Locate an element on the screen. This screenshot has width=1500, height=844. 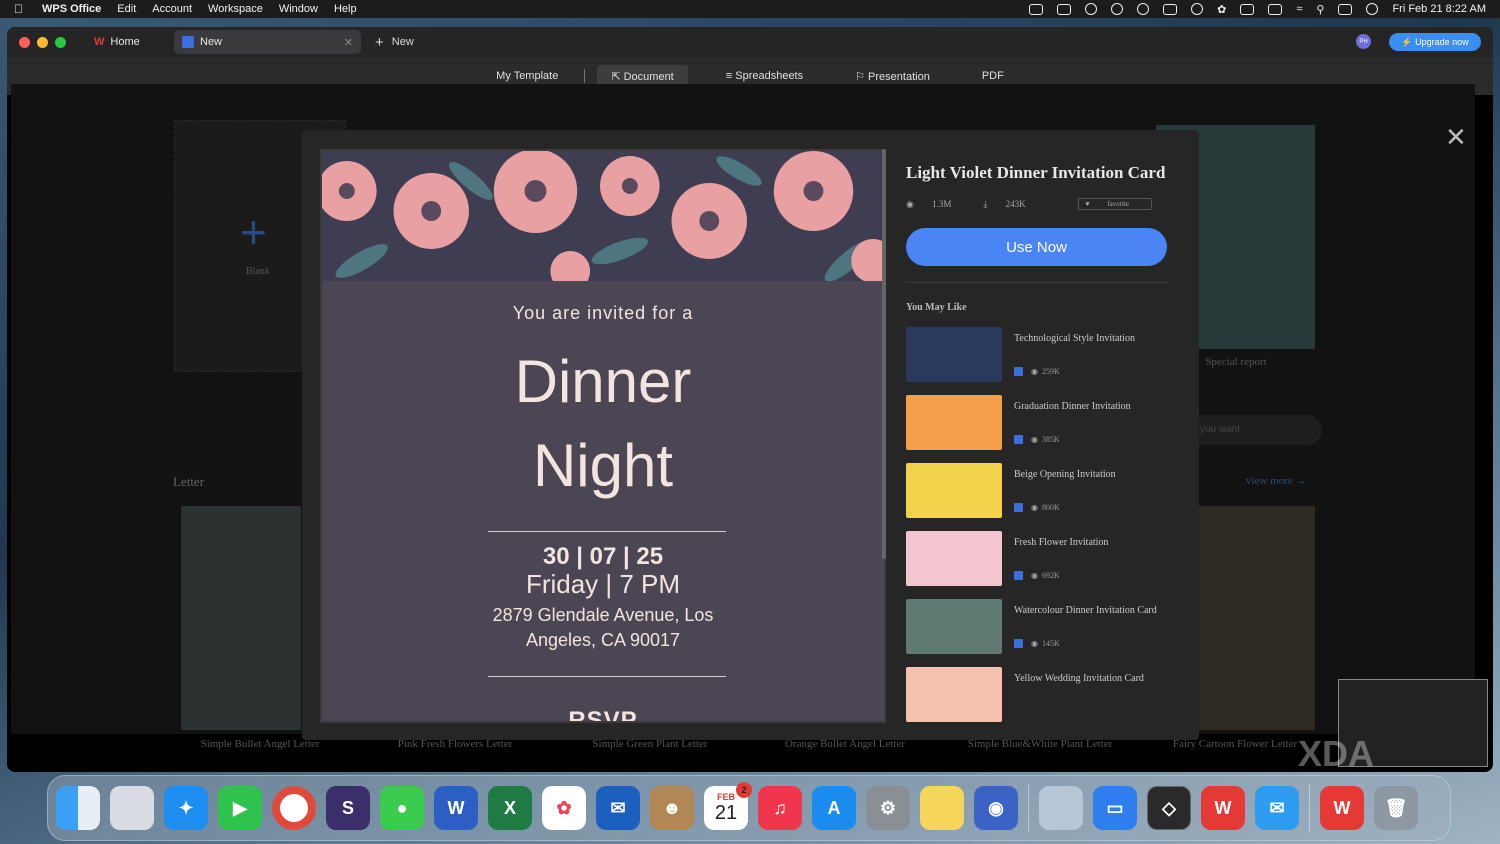
messages-icon: ● is located at coordinates (402, 808).